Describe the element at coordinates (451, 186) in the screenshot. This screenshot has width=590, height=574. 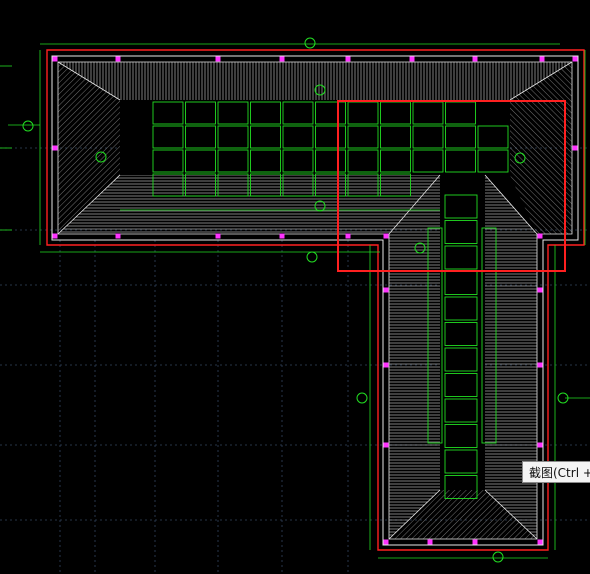
I see `selection-rectangle` at that location.